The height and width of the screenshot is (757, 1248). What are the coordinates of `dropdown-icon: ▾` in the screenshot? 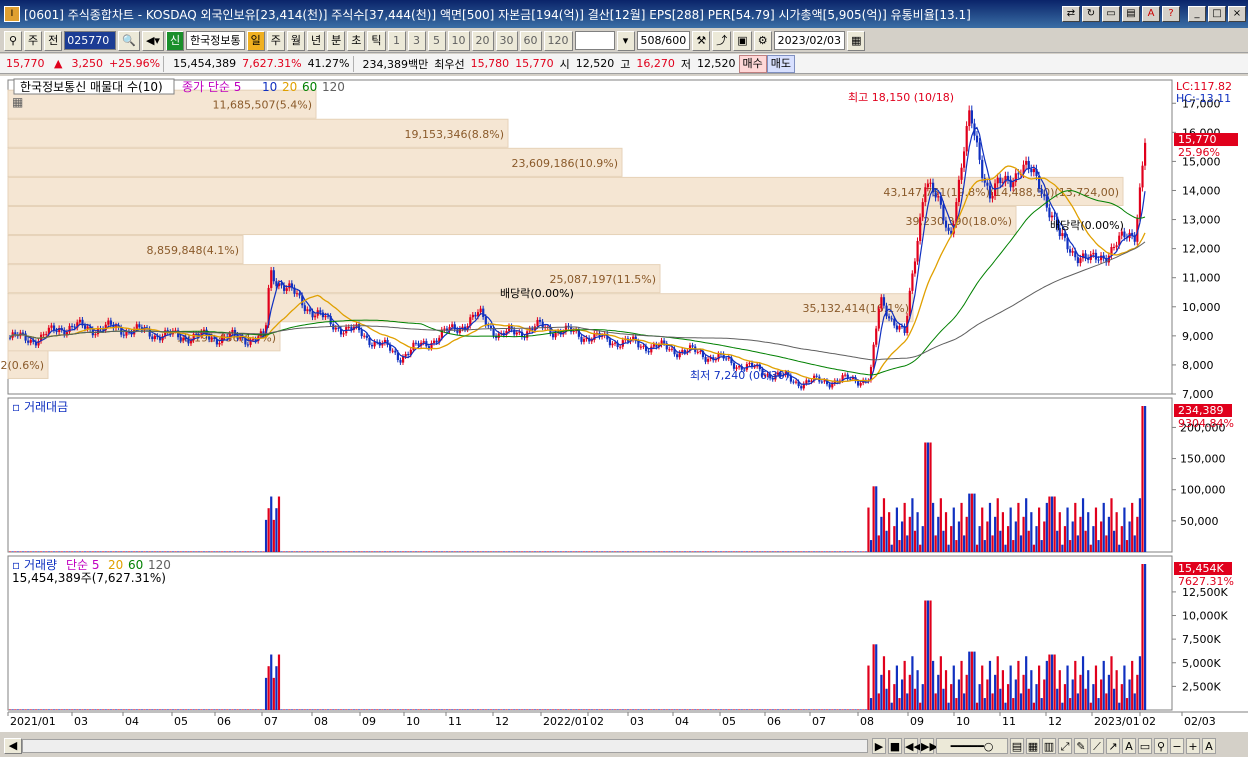 It's located at (625, 40).